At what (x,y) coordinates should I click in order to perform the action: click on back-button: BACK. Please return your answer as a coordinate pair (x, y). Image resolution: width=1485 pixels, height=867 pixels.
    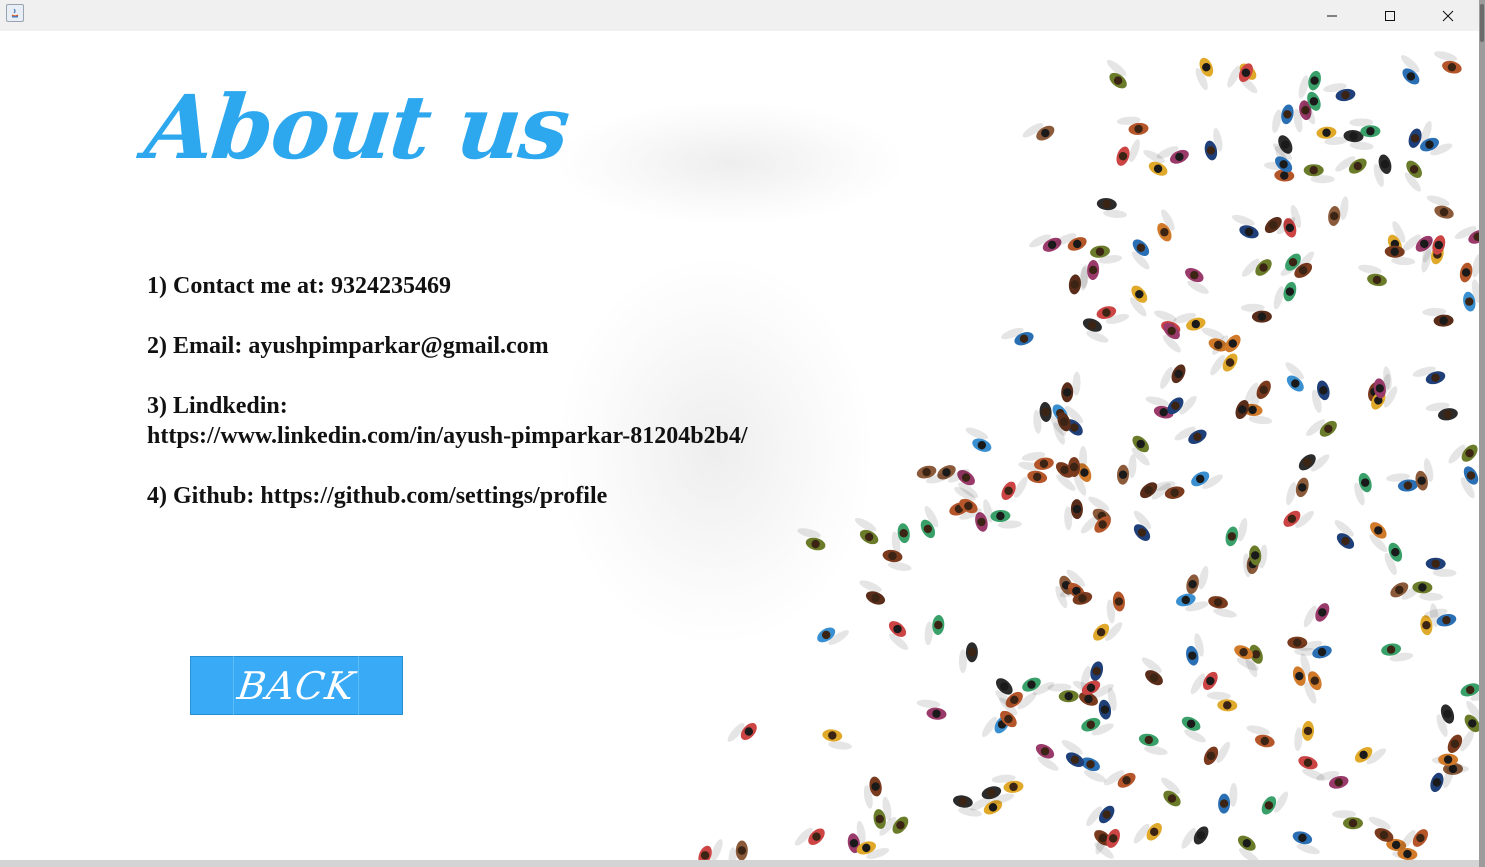
    Looking at the image, I should click on (296, 685).